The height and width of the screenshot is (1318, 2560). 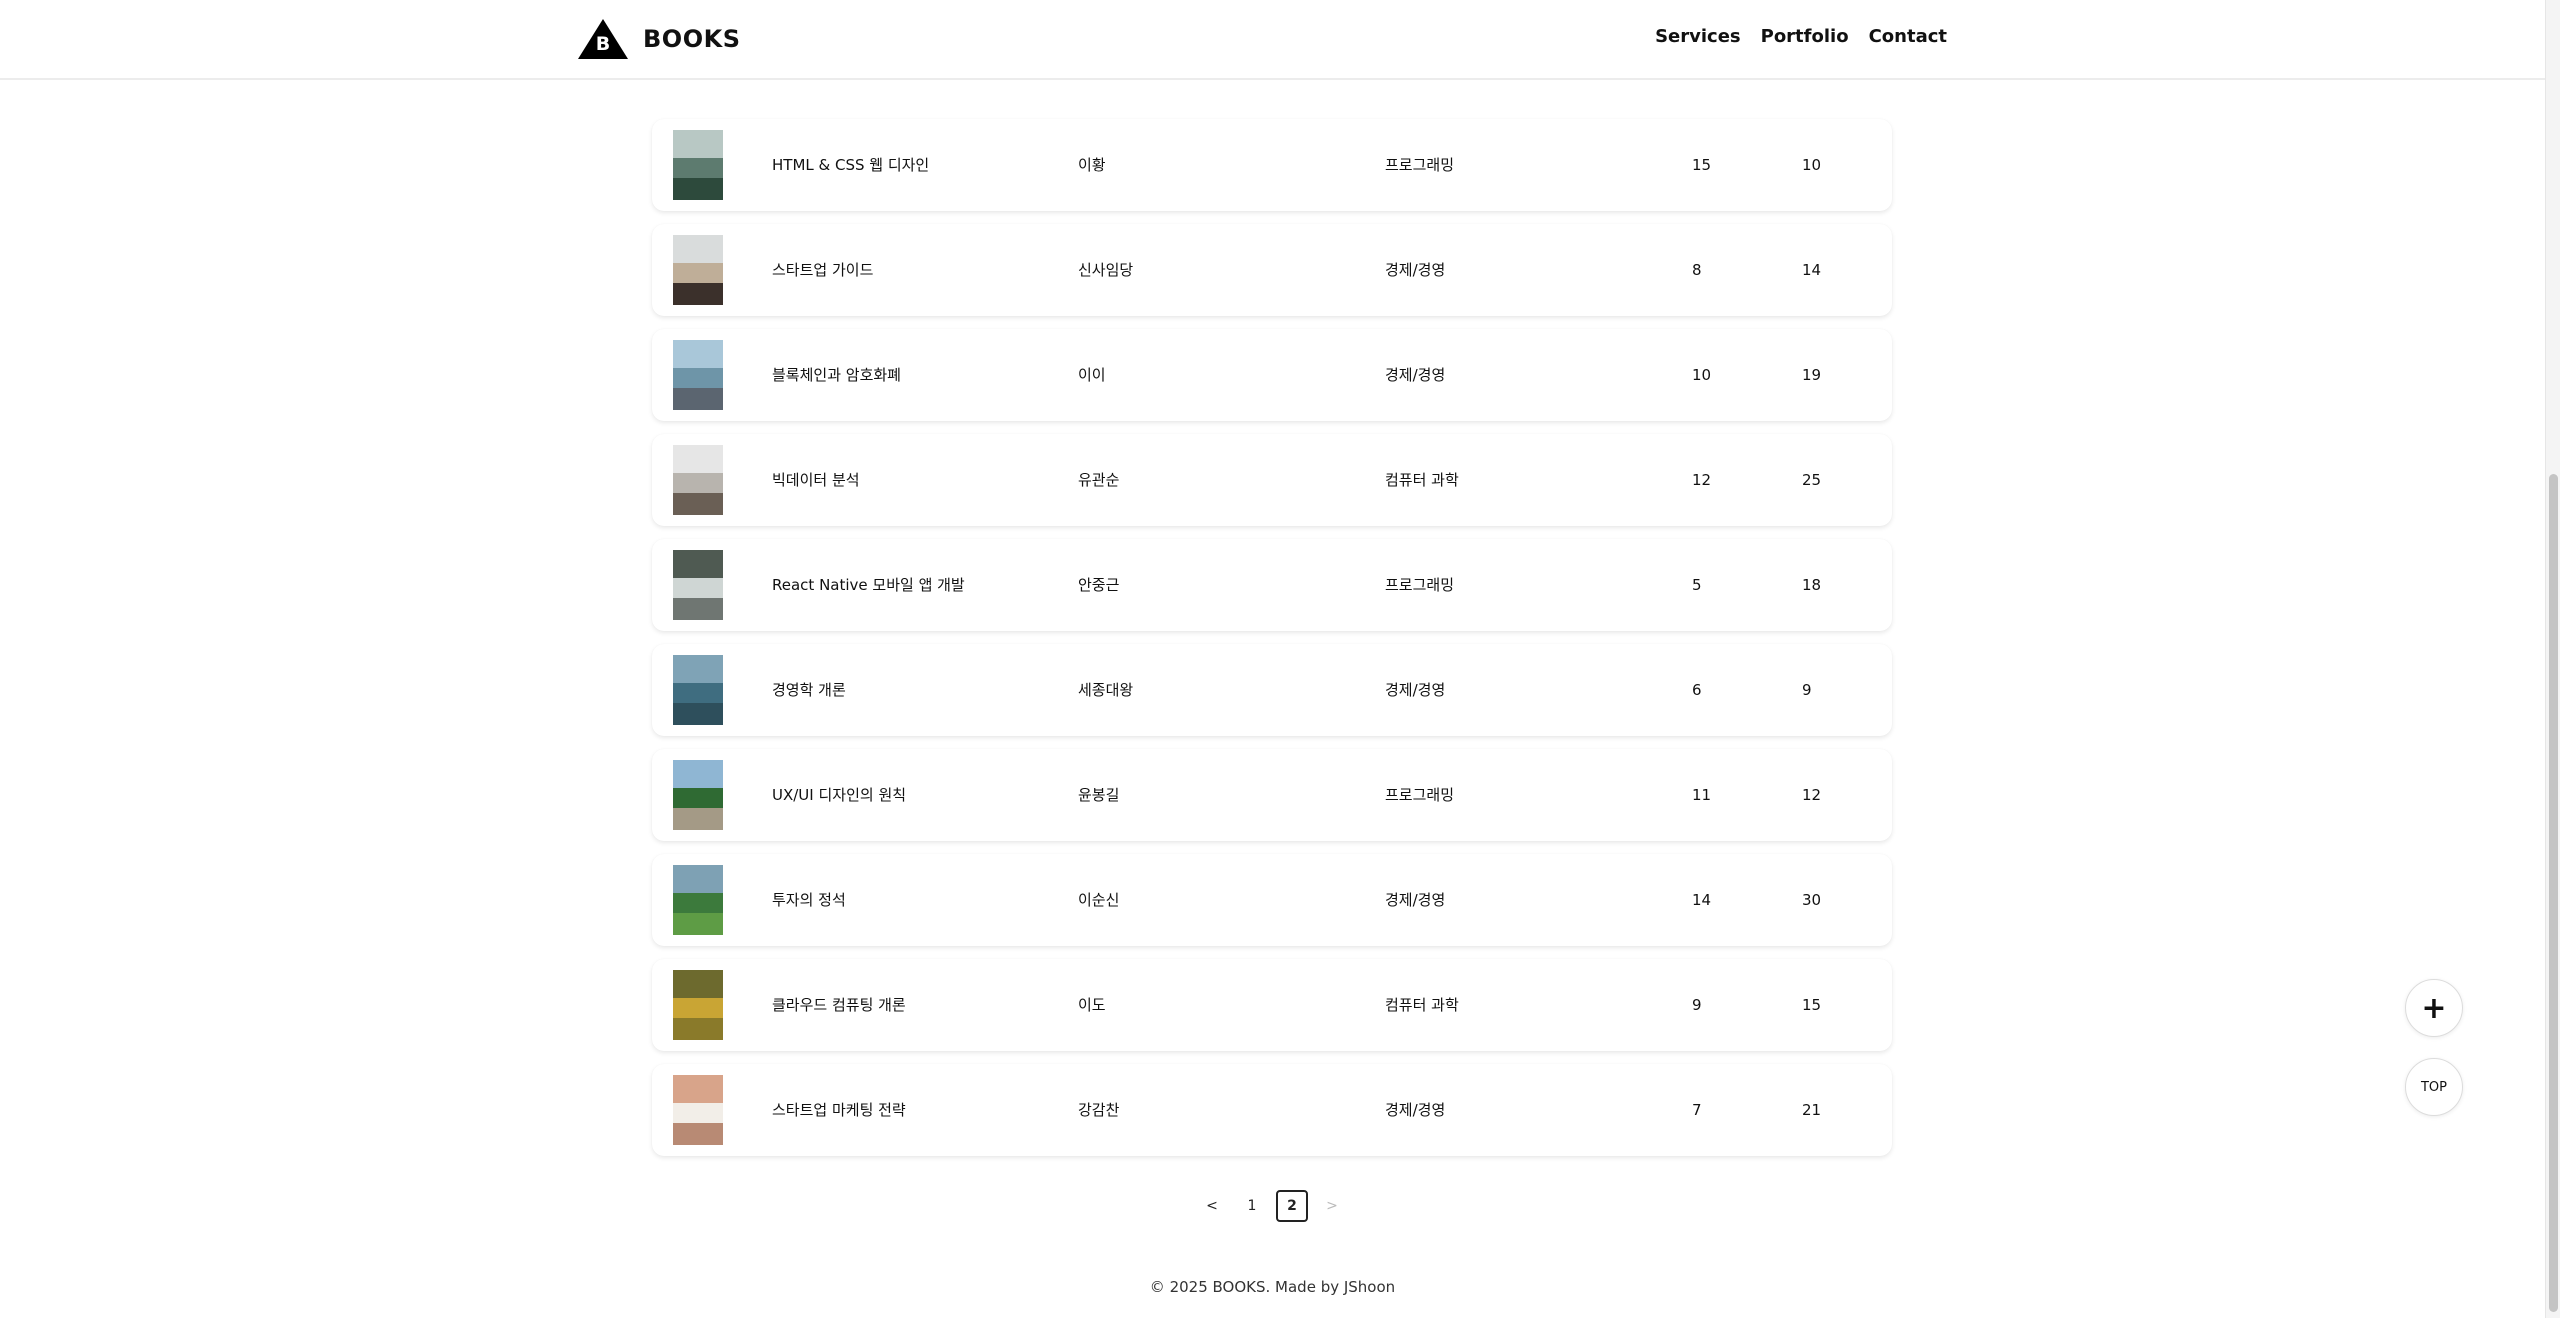 I want to click on book-title: 투자의 정석, so click(x=809, y=900).